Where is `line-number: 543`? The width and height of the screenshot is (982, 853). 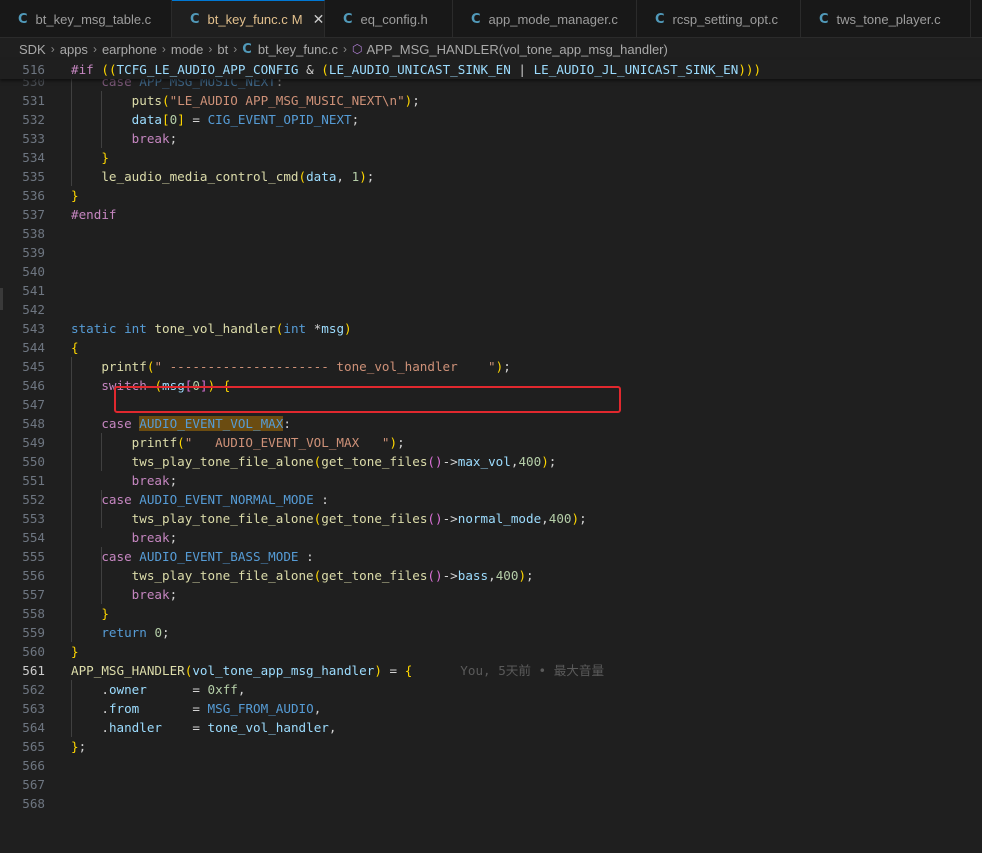
line-number: 543 is located at coordinates (33, 328).